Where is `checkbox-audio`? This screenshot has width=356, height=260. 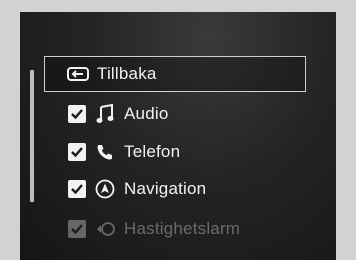
checkbox-audio is located at coordinates (77, 114).